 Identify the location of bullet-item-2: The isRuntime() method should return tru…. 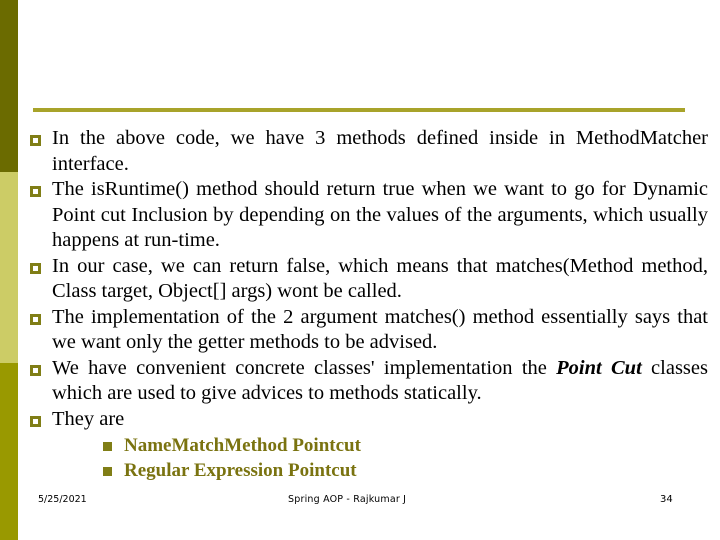
(369, 215).